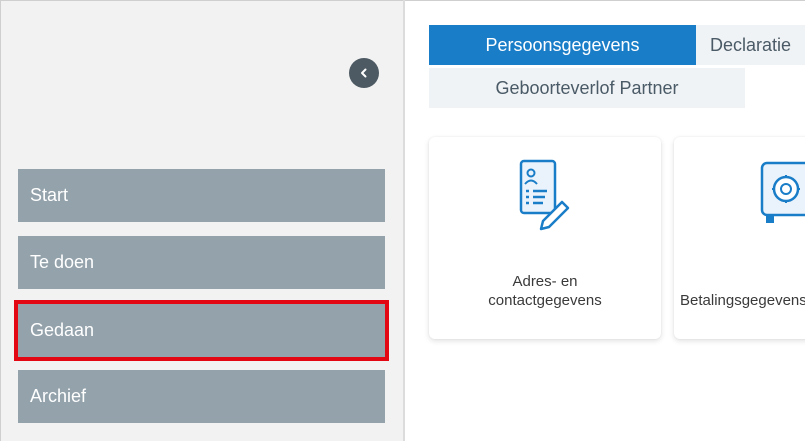  I want to click on collapse-sidebar-button, so click(364, 73).